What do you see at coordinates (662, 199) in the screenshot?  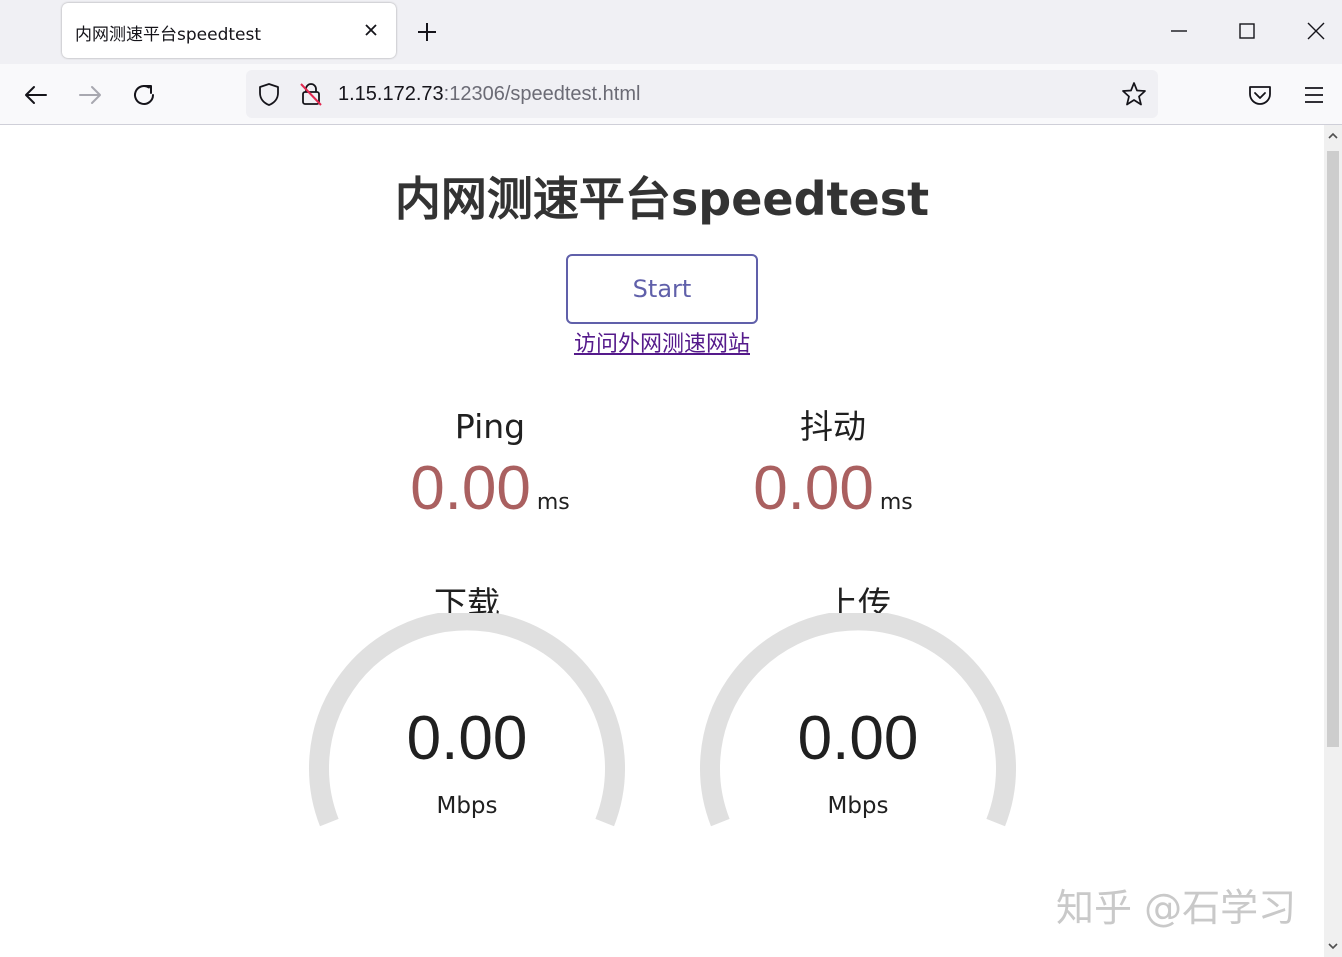 I see `page-title: 内网测速平台speedtest` at bounding box center [662, 199].